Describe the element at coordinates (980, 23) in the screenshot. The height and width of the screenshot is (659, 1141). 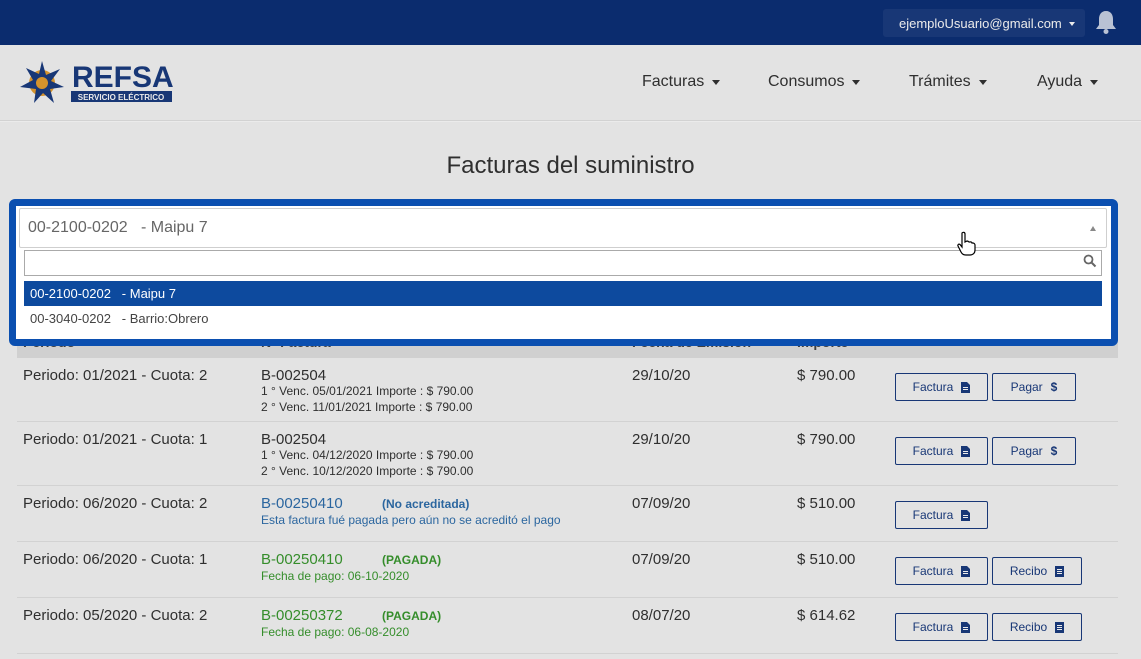
I see `user-email: ejemploUsuario@gmail.com` at that location.